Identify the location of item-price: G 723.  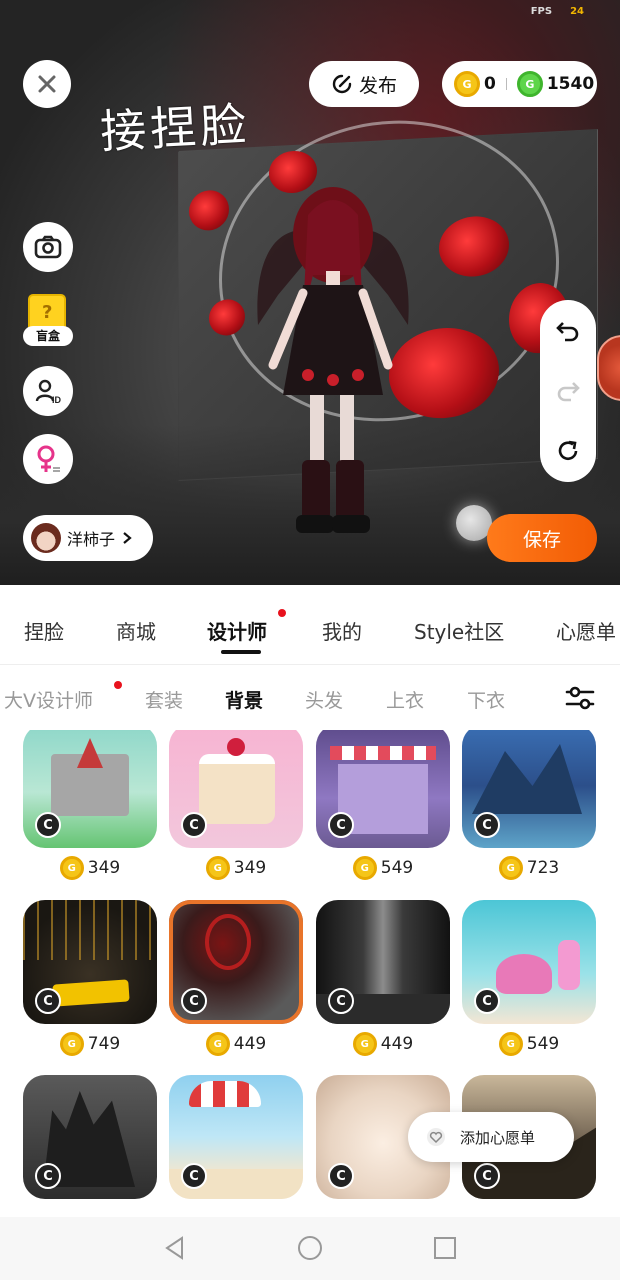
(529, 868).